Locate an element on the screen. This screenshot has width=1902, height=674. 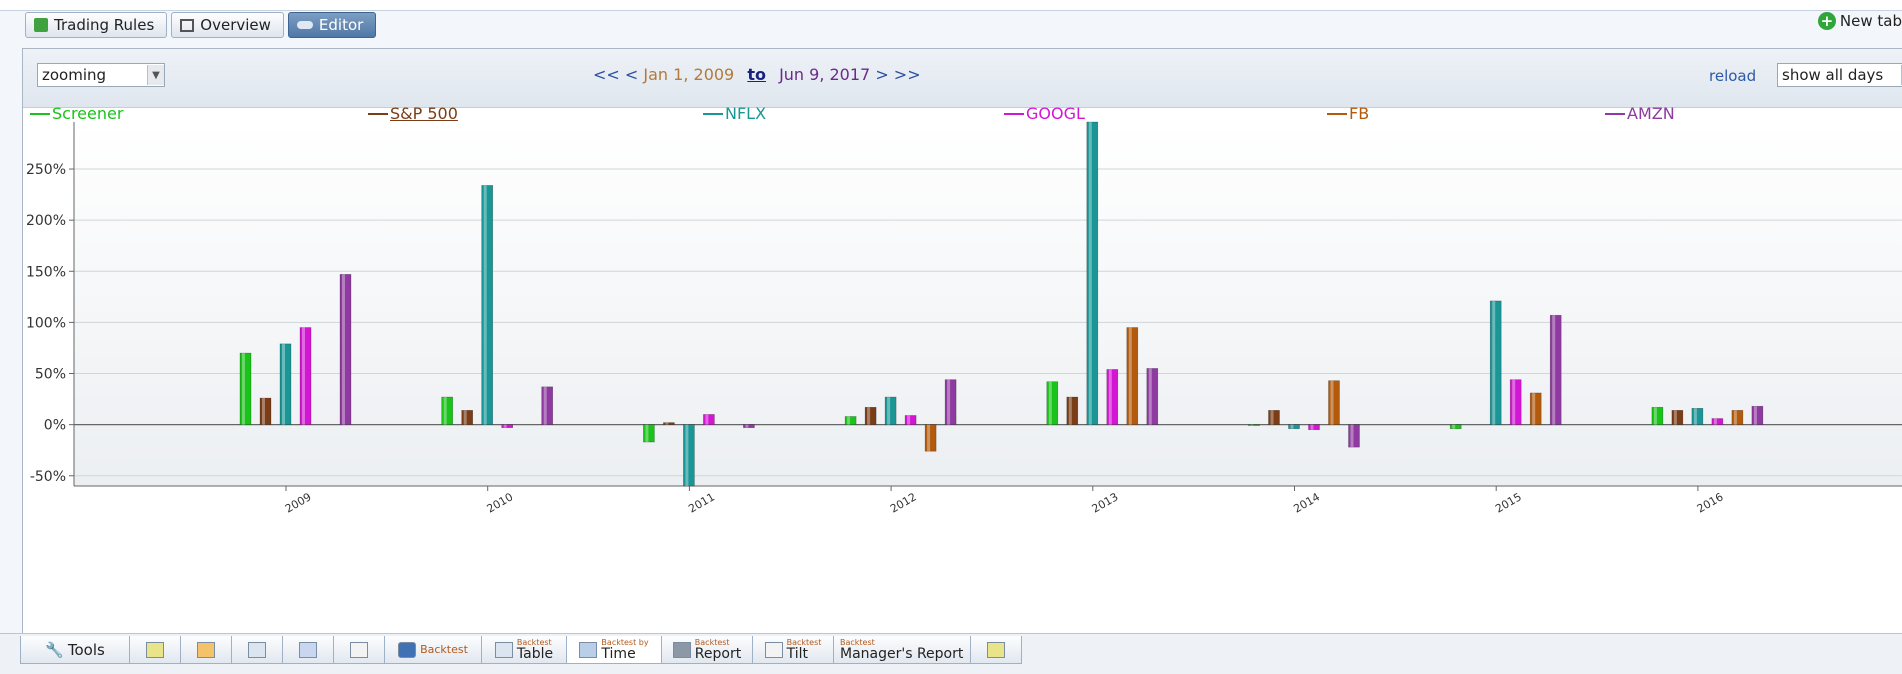
show-days-select: show all days ▼ is located at coordinates (1839, 75).